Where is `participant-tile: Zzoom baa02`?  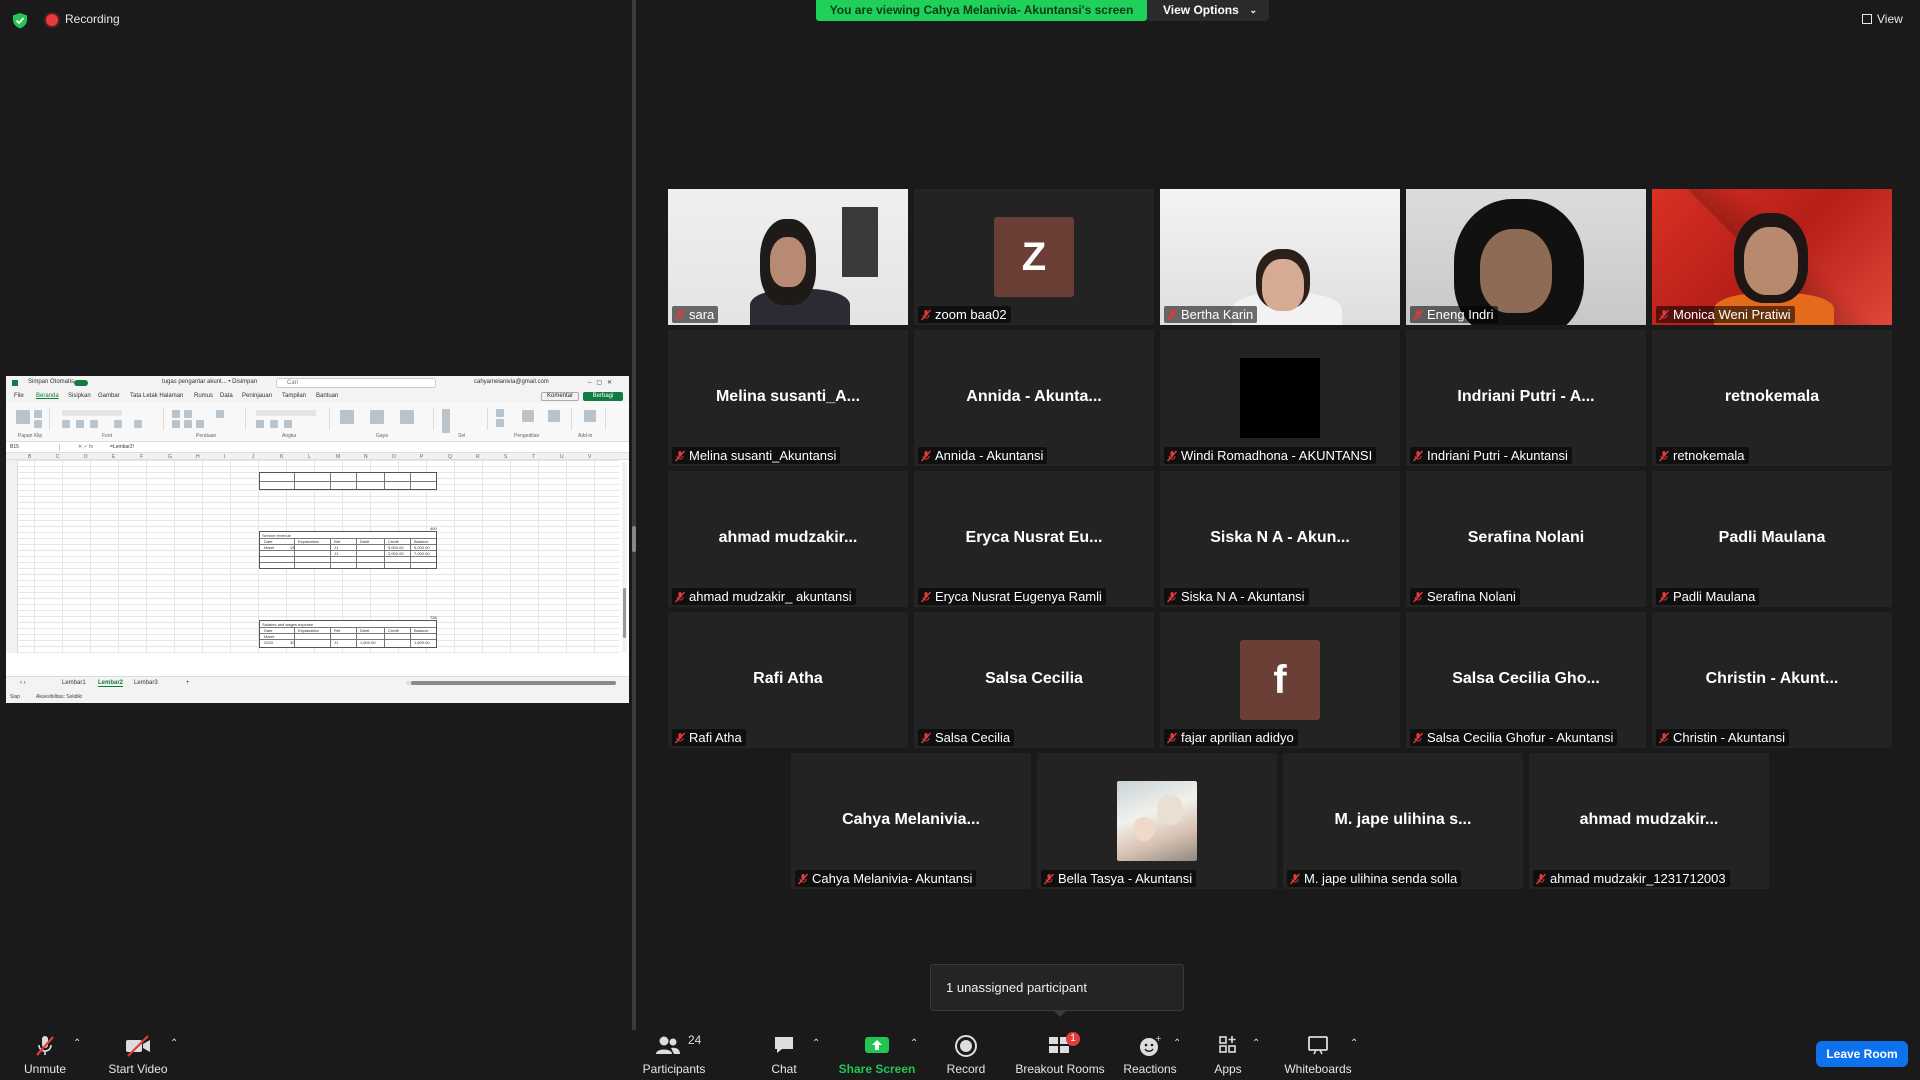
participant-tile: Zzoom baa02 is located at coordinates (1034, 257).